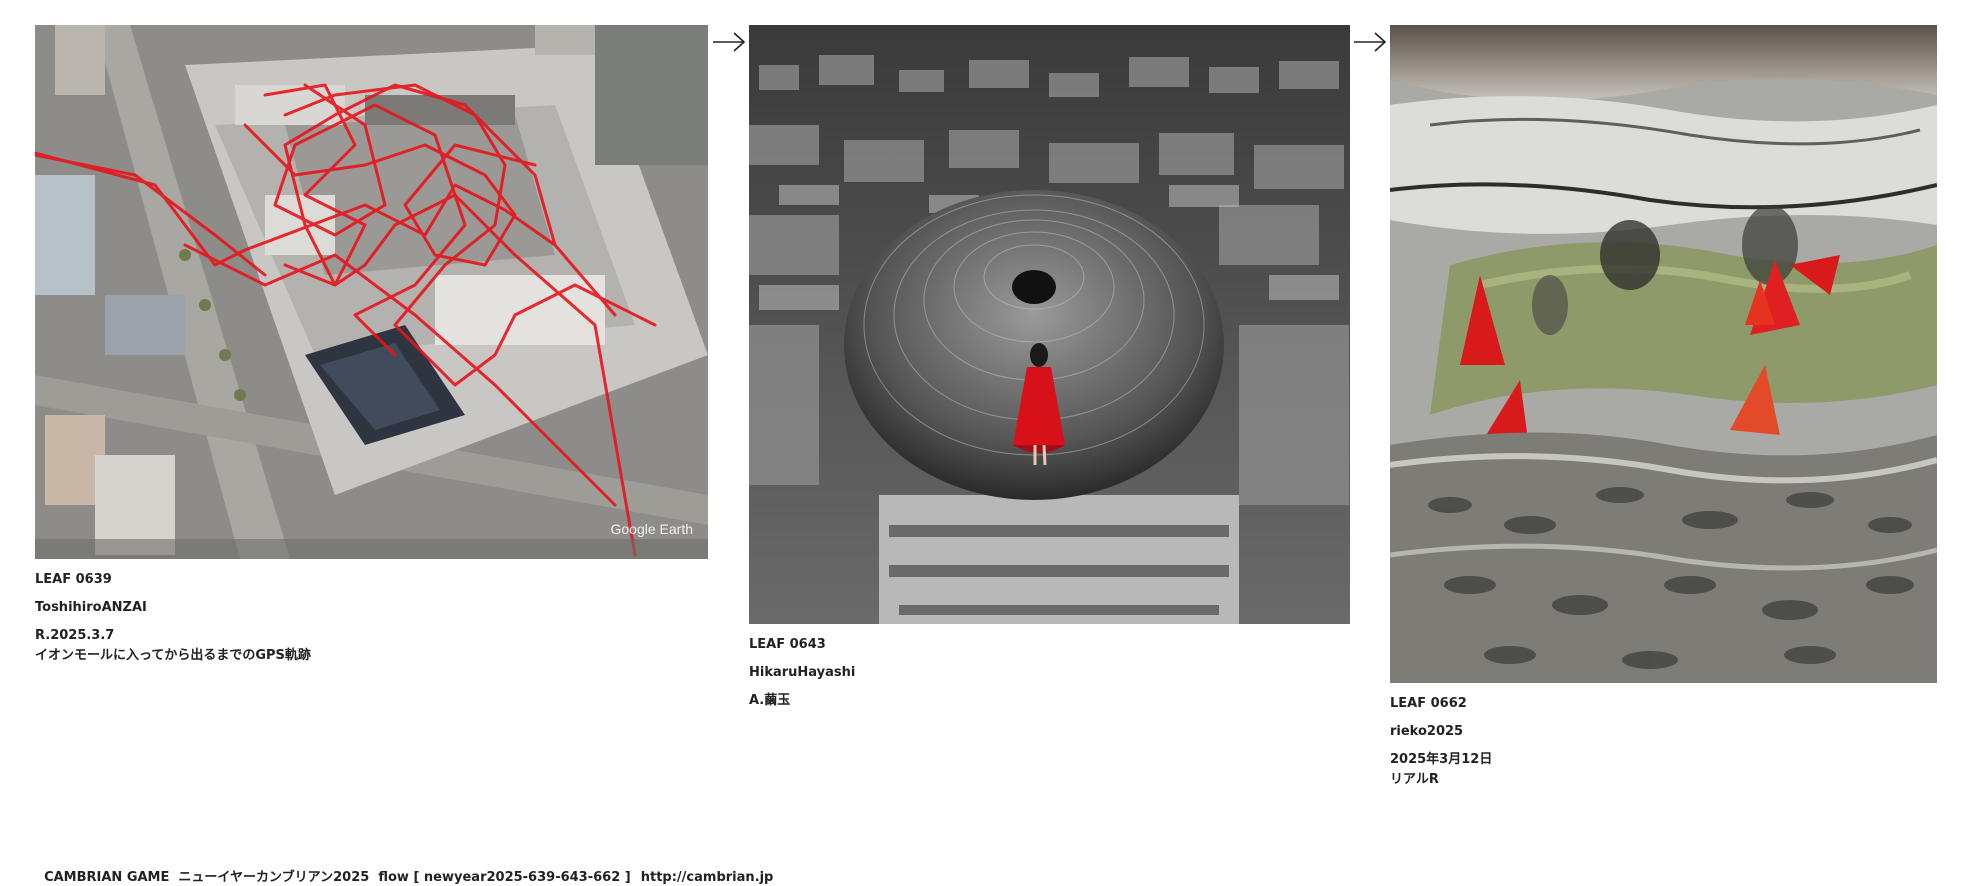 This screenshot has height=886, width=1972. I want to click on leaf-author: HikaruHayashi, so click(1049, 673).